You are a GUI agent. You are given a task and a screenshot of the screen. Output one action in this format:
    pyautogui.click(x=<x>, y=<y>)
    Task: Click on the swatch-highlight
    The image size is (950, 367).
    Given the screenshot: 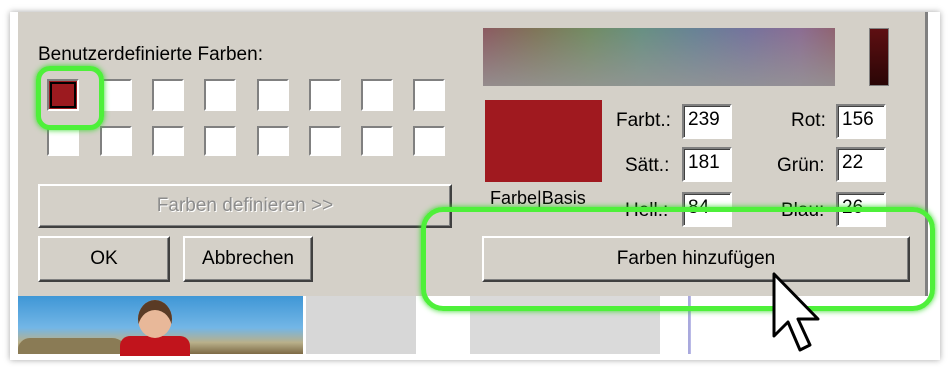 What is the action you would take?
    pyautogui.click(x=70, y=98)
    